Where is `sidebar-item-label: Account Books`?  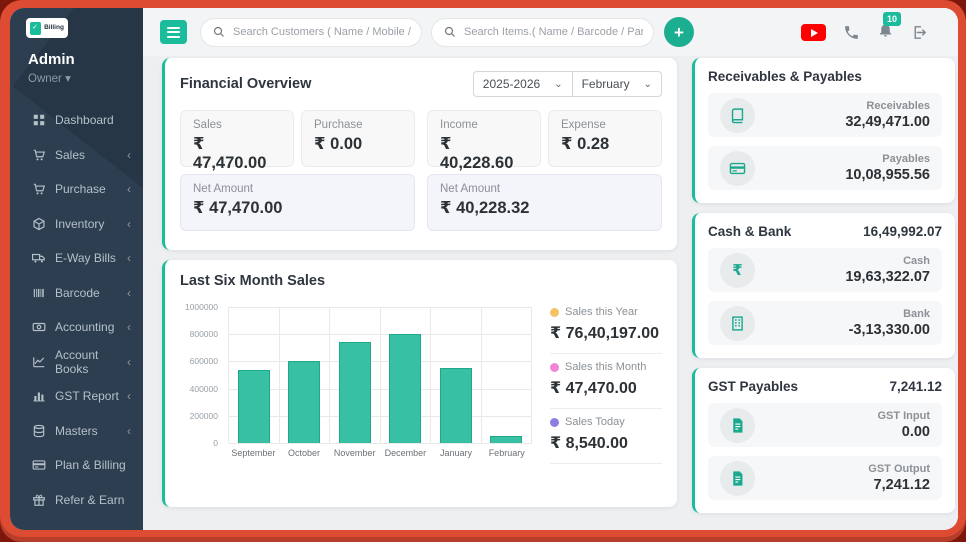
sidebar-item-label: Account Books is located at coordinates (77, 361).